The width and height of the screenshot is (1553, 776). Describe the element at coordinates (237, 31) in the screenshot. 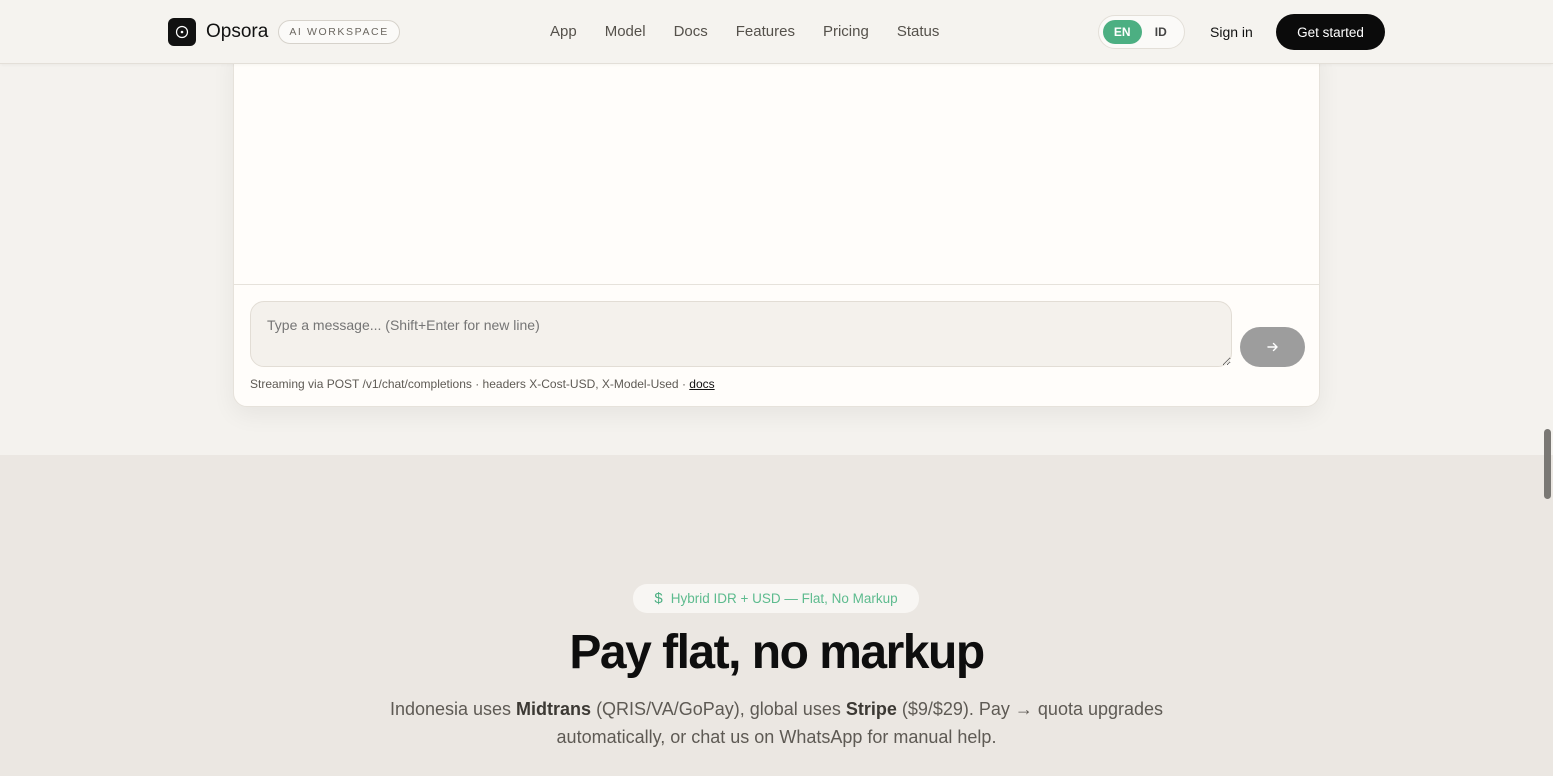

I see `brand-name: Opsora` at that location.